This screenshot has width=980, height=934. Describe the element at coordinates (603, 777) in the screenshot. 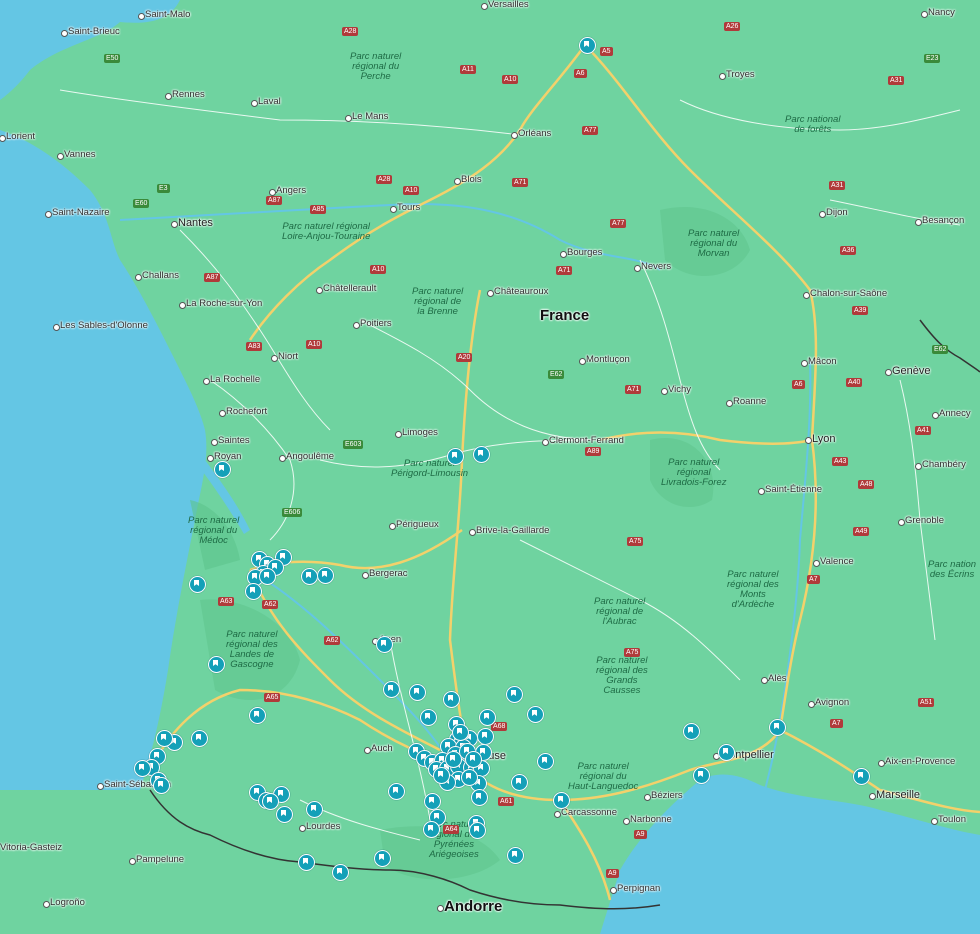

I see `park-label: Parc naturel régional du Haut-Languedoc` at that location.